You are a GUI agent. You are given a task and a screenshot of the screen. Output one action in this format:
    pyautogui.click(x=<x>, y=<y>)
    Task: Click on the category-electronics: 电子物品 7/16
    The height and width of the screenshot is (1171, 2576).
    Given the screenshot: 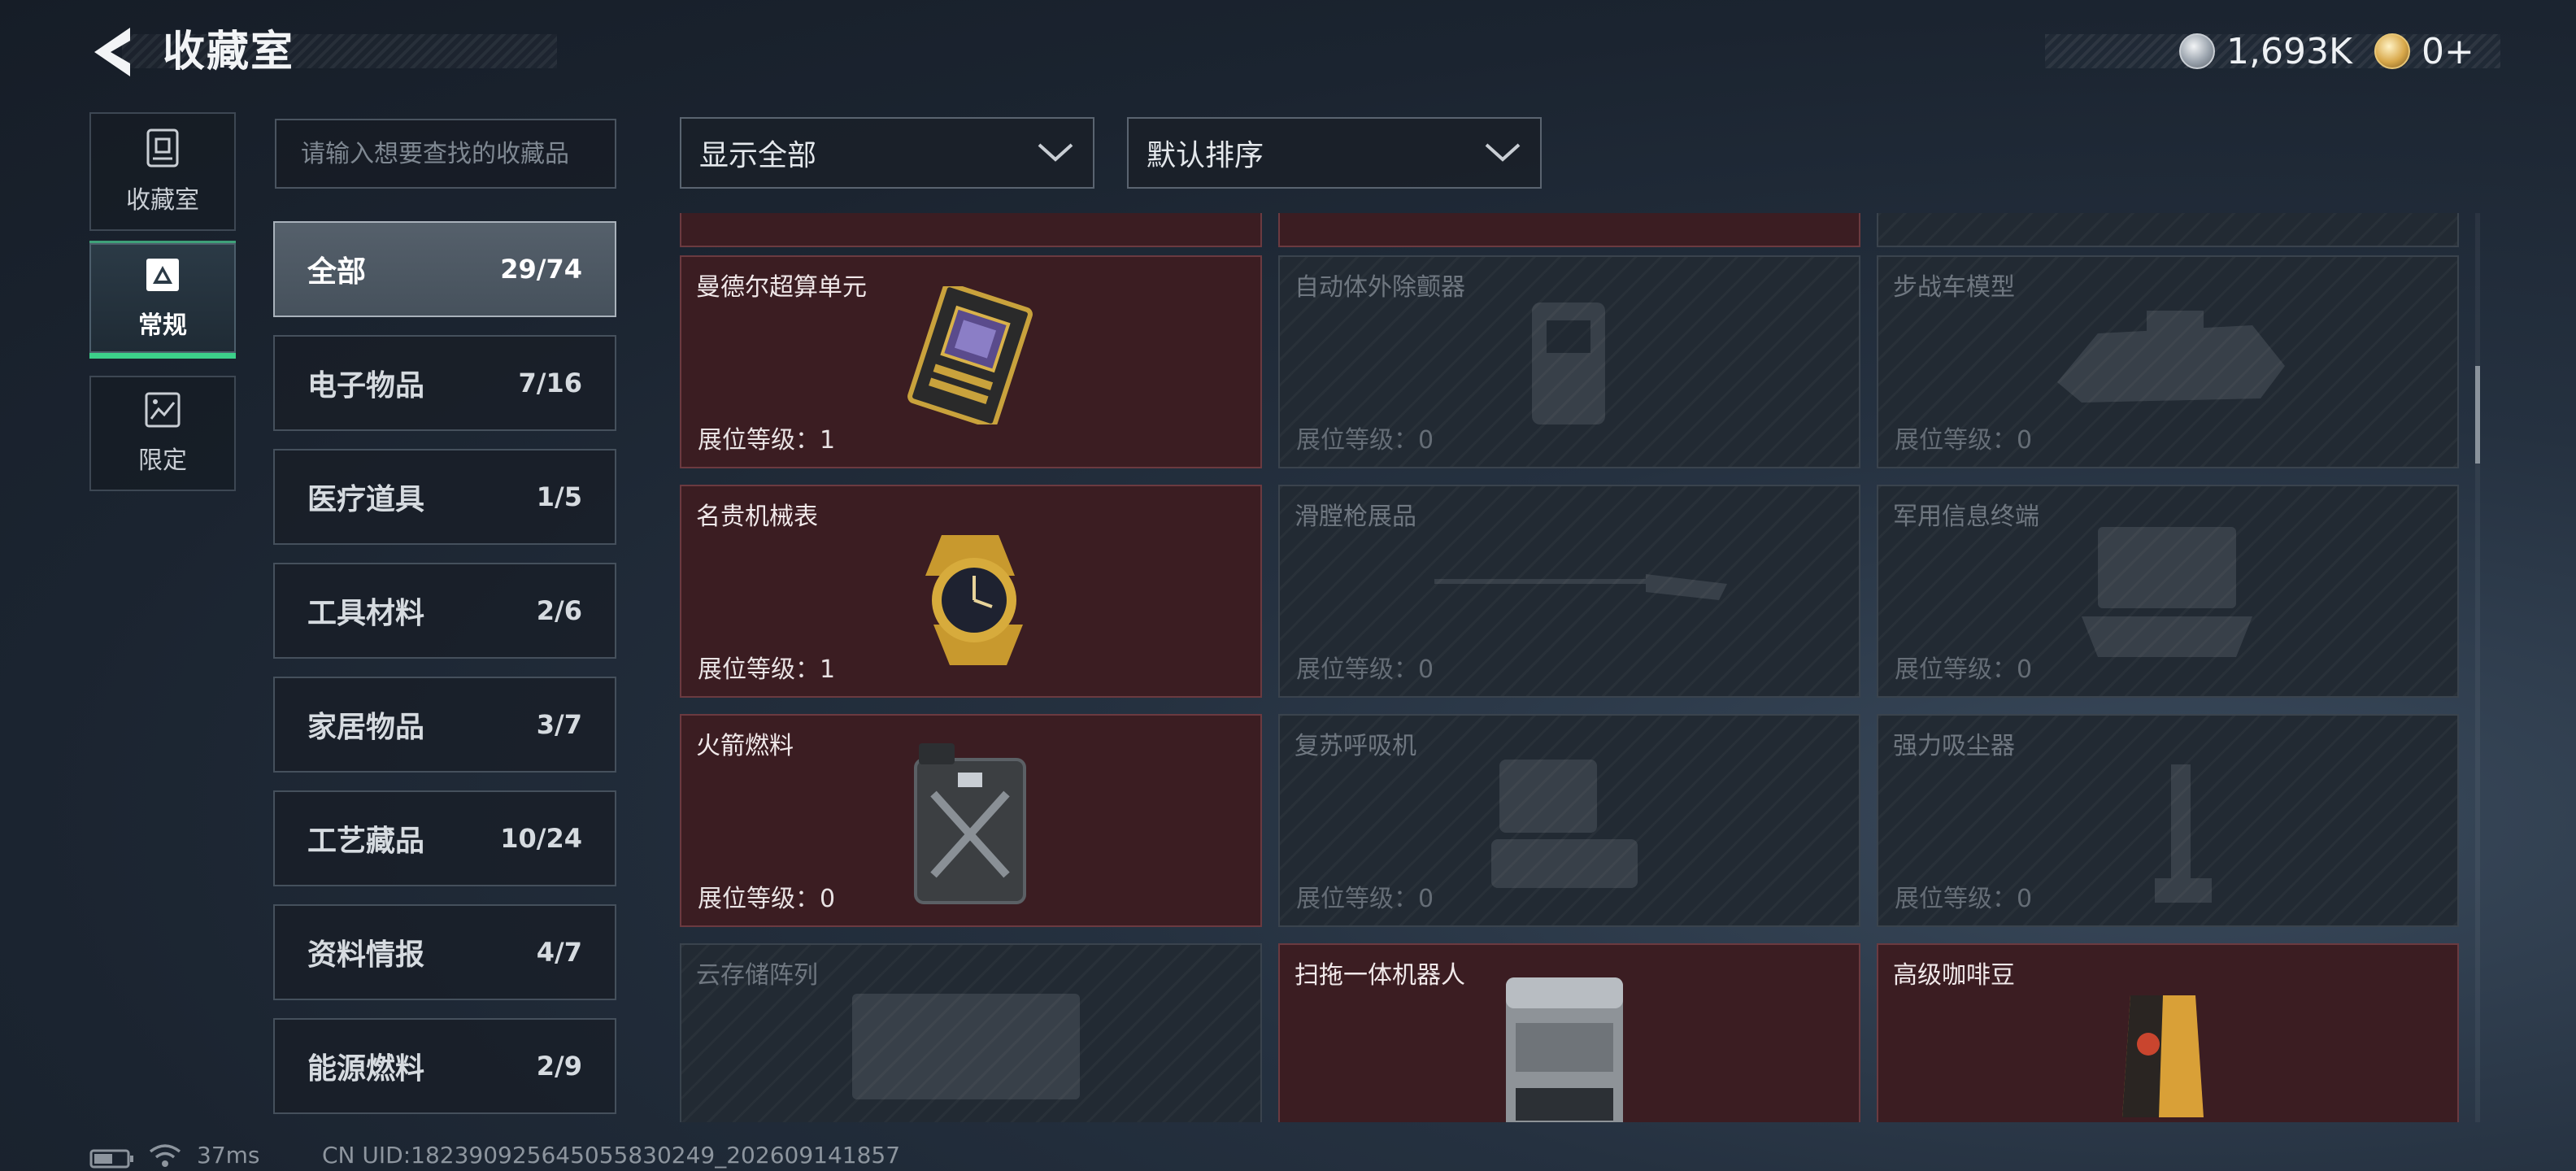 What is the action you would take?
    pyautogui.click(x=444, y=383)
    